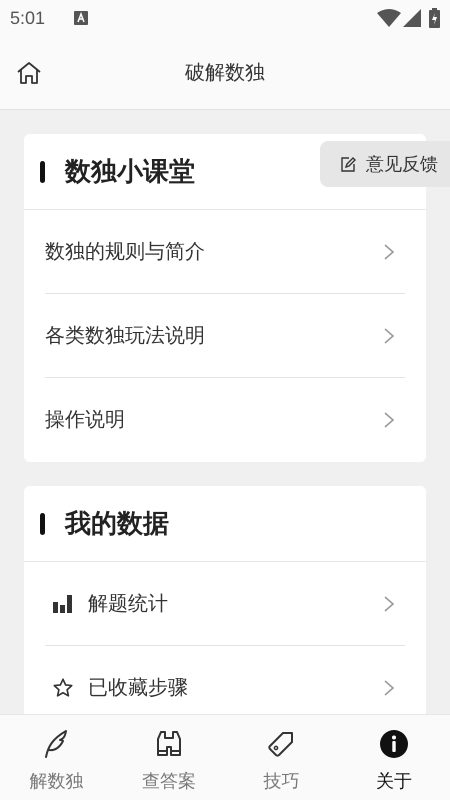 The width and height of the screenshot is (450, 800). Describe the element at coordinates (117, 523) in the screenshot. I see `section-title: 我的数据` at that location.